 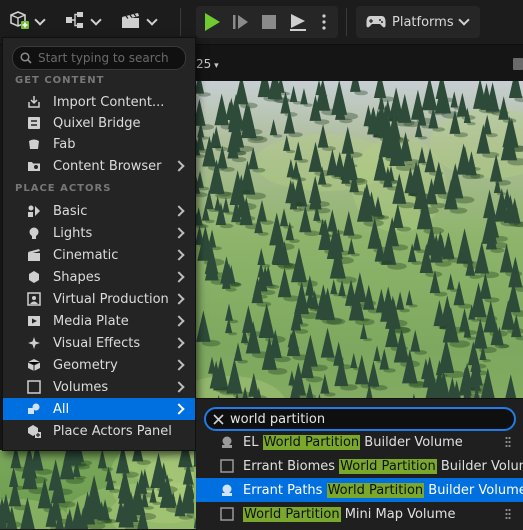 What do you see at coordinates (114, 211) in the screenshot?
I see `menu-item-label: Basic` at bounding box center [114, 211].